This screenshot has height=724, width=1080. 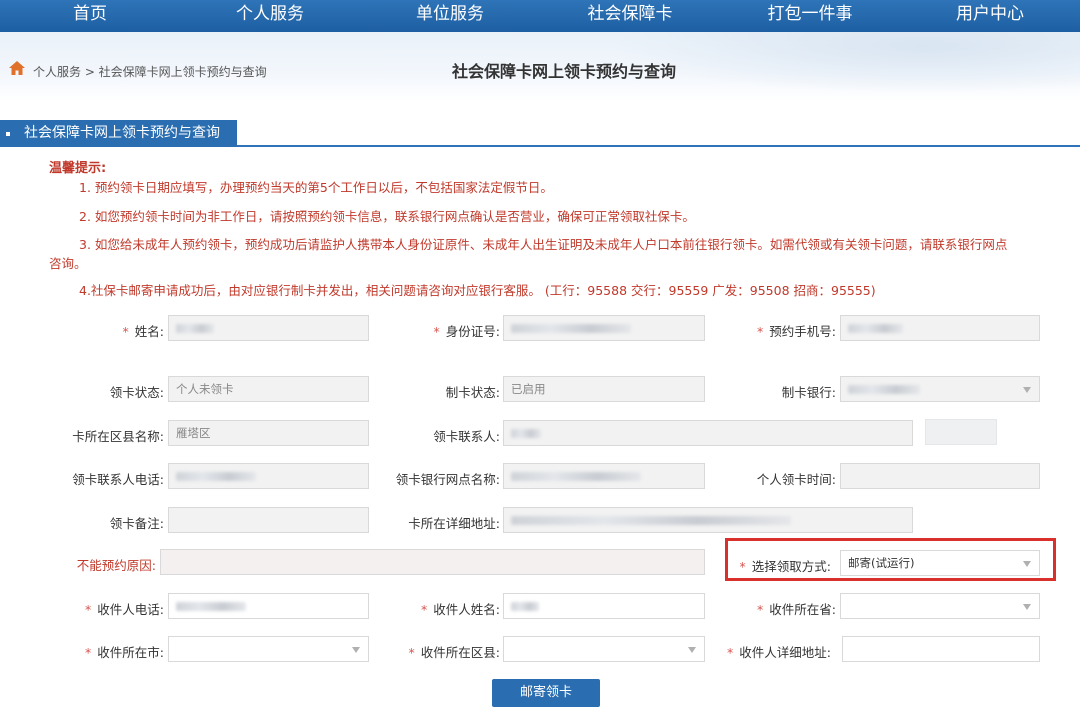 What do you see at coordinates (796, 609) in the screenshot?
I see `recv-province-label: * 收件所在省:` at bounding box center [796, 609].